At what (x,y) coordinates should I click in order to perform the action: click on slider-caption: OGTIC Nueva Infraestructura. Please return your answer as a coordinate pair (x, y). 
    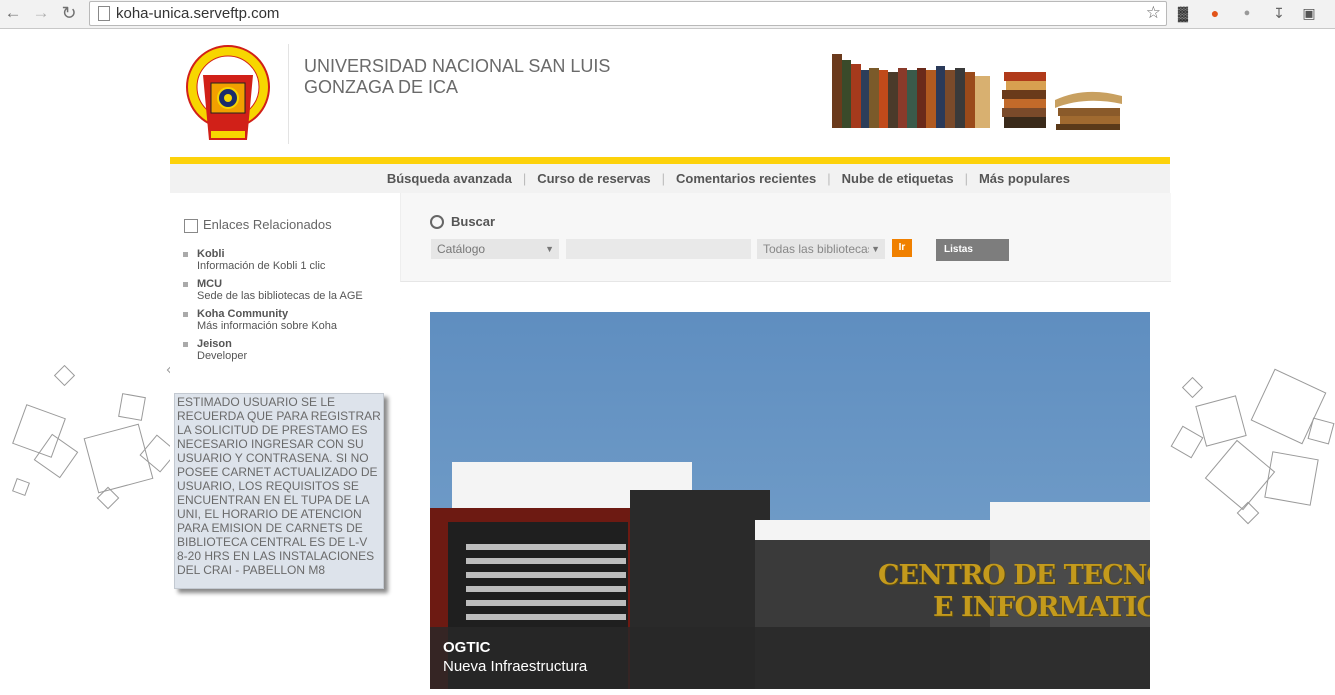
    Looking at the image, I should click on (790, 658).